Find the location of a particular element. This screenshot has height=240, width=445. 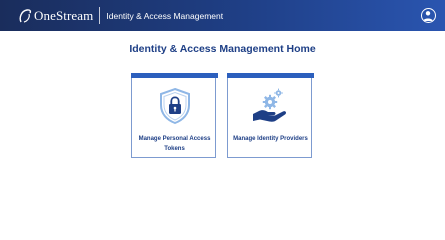

manage-personal-access-tokens-card: Manage Personal Access Tokens is located at coordinates (174, 115).